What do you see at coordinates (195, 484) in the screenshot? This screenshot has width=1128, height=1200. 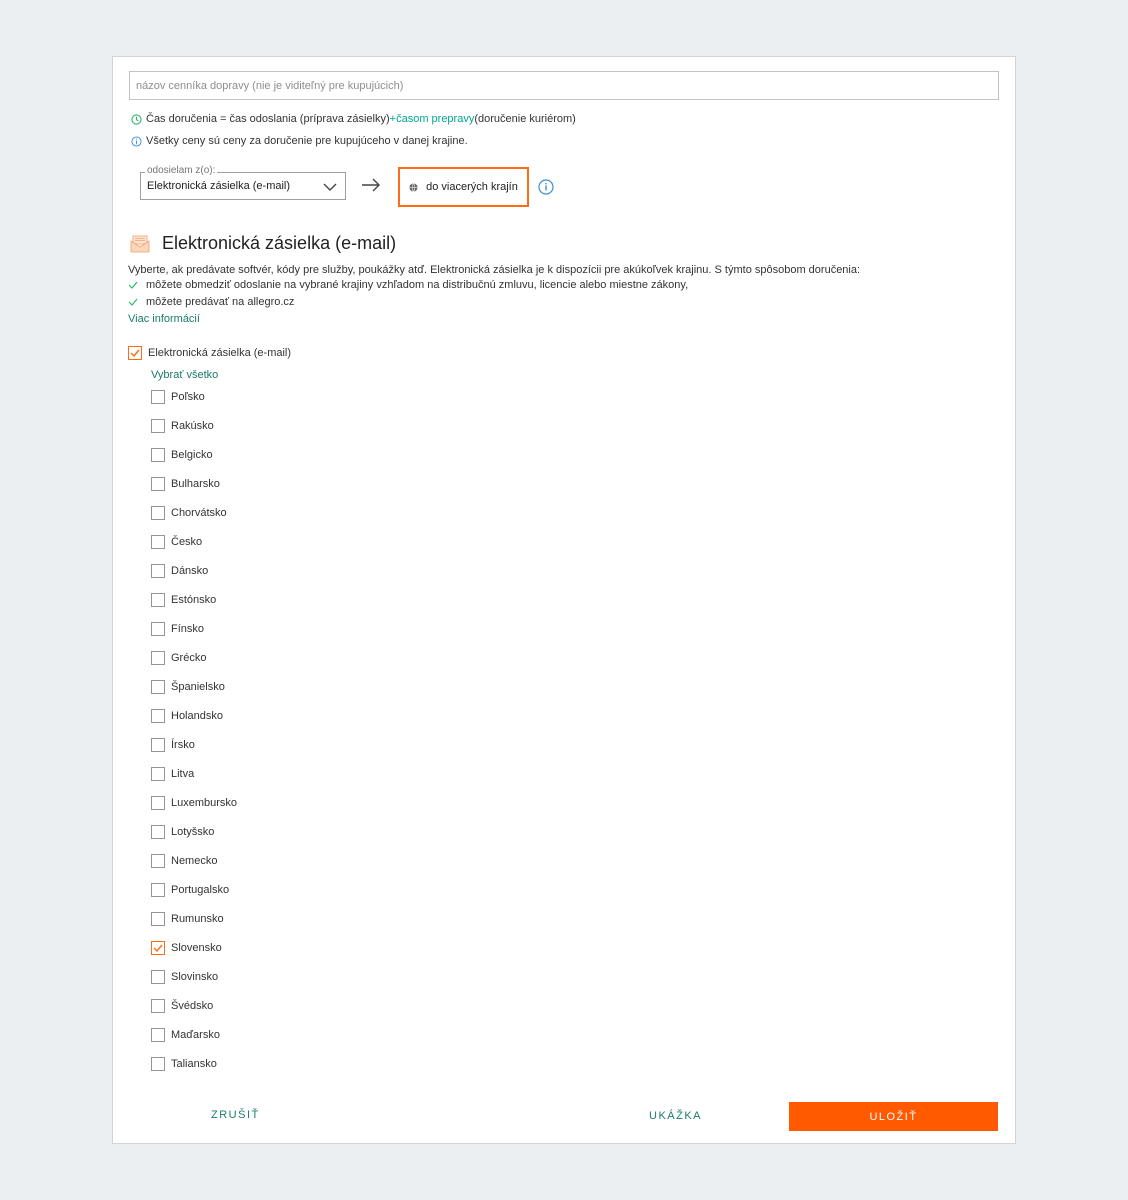 I see `country-label: Bulharsko` at bounding box center [195, 484].